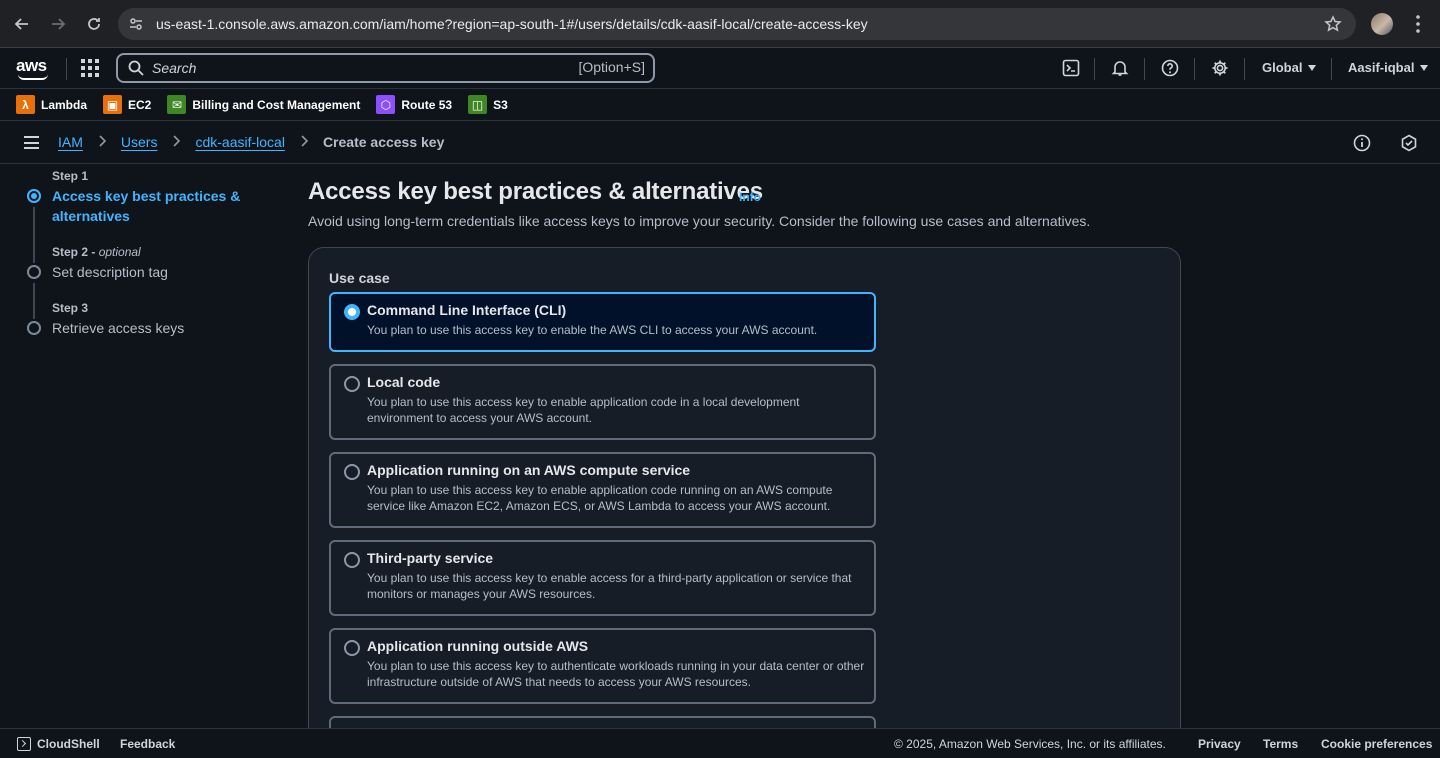 This screenshot has width=1440, height=758. I want to click on account-name: Aasif-iqbal, so click(1381, 67).